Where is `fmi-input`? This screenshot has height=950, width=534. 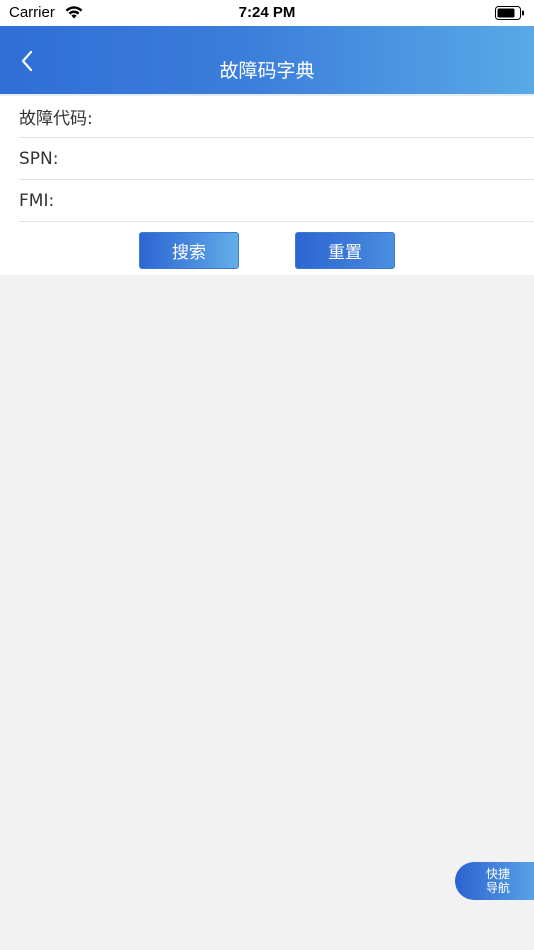
fmi-input is located at coordinates (294, 200).